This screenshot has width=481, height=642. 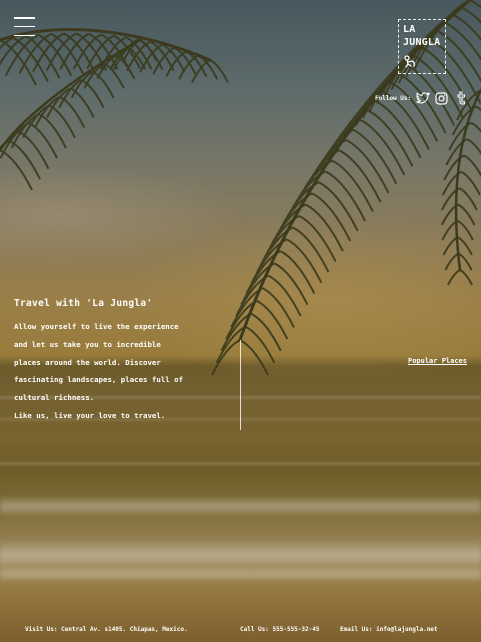 I want to click on monkey-icon, so click(x=409, y=61).